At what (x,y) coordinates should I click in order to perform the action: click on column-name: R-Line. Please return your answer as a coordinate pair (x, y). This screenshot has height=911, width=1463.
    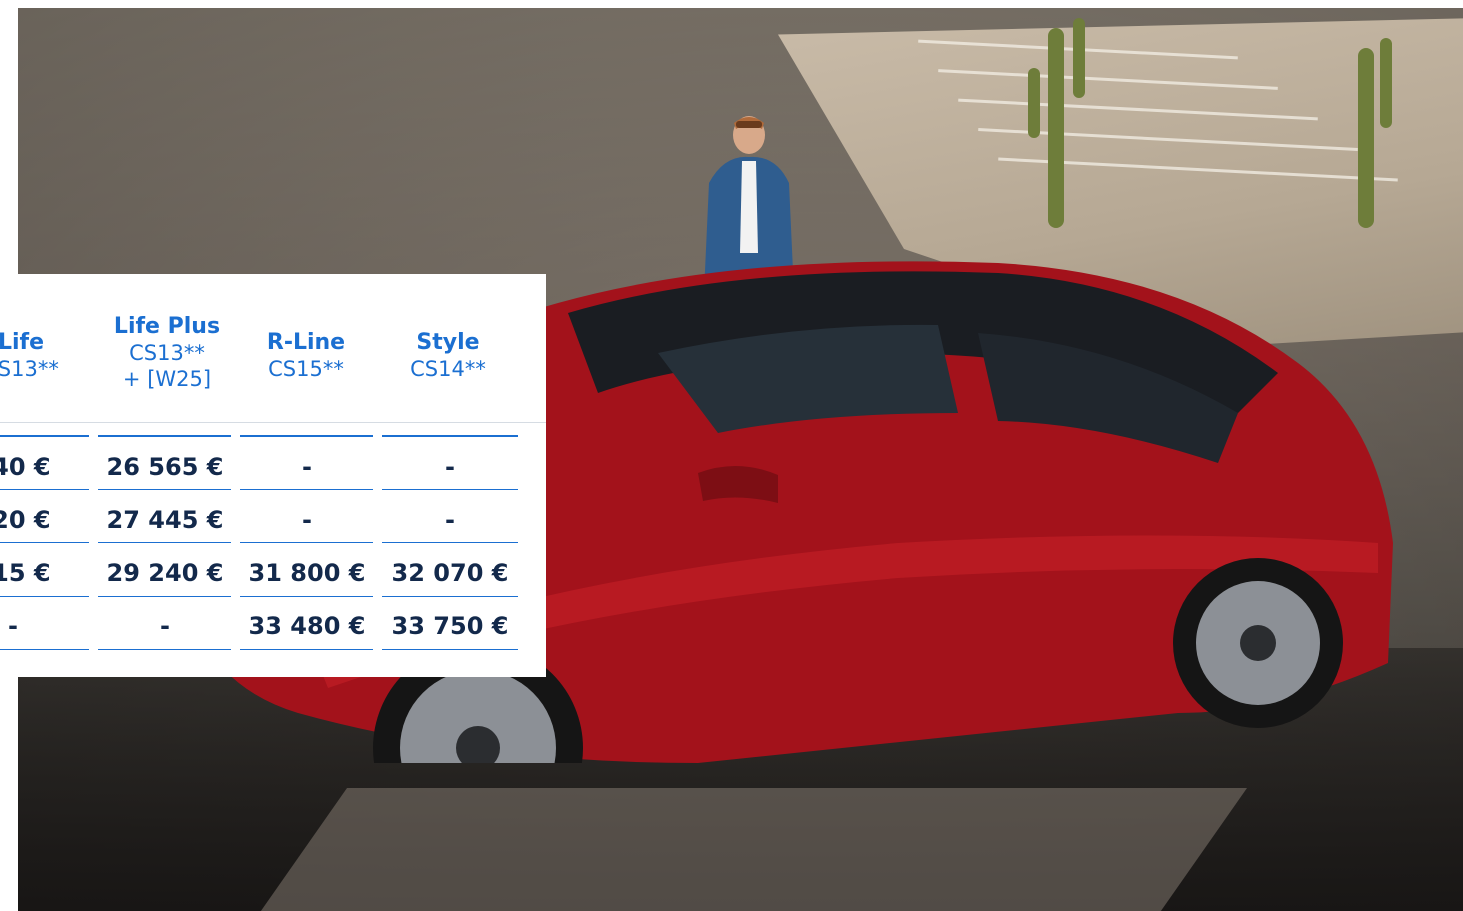
    Looking at the image, I should click on (306, 342).